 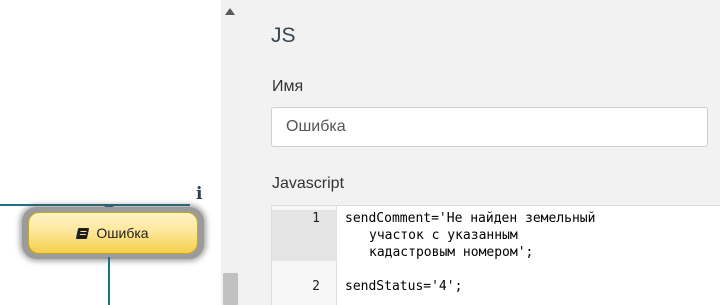 I want to click on panel-title: JS, so click(x=283, y=35).